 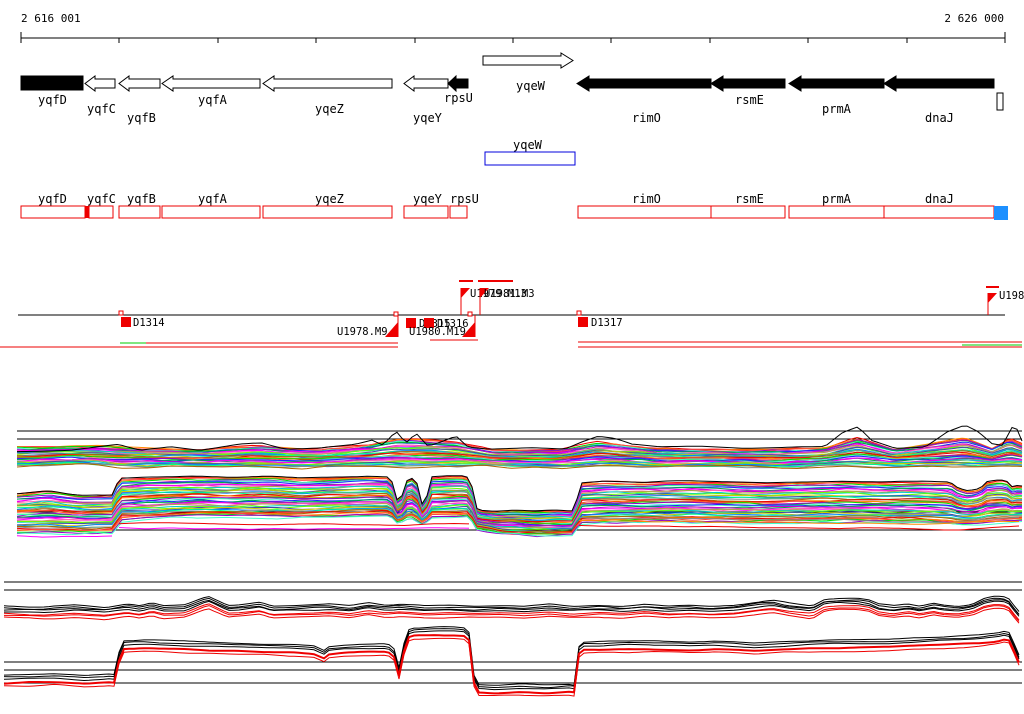 What do you see at coordinates (528, 72) in the screenshot?
I see `gene-arrow-yqeW: yqeW` at bounding box center [528, 72].